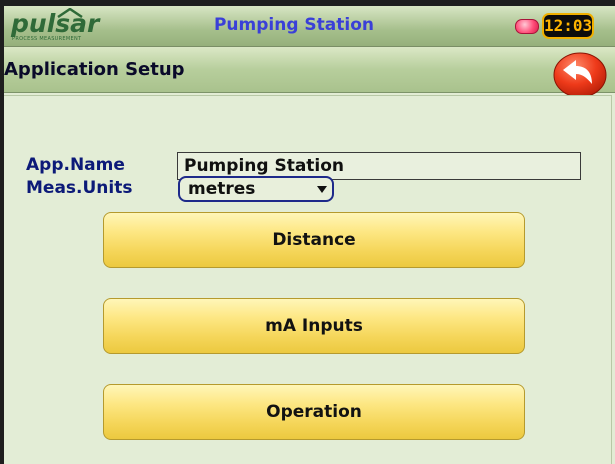 This screenshot has height=464, width=615. I want to click on operation-button: Operation, so click(314, 412).